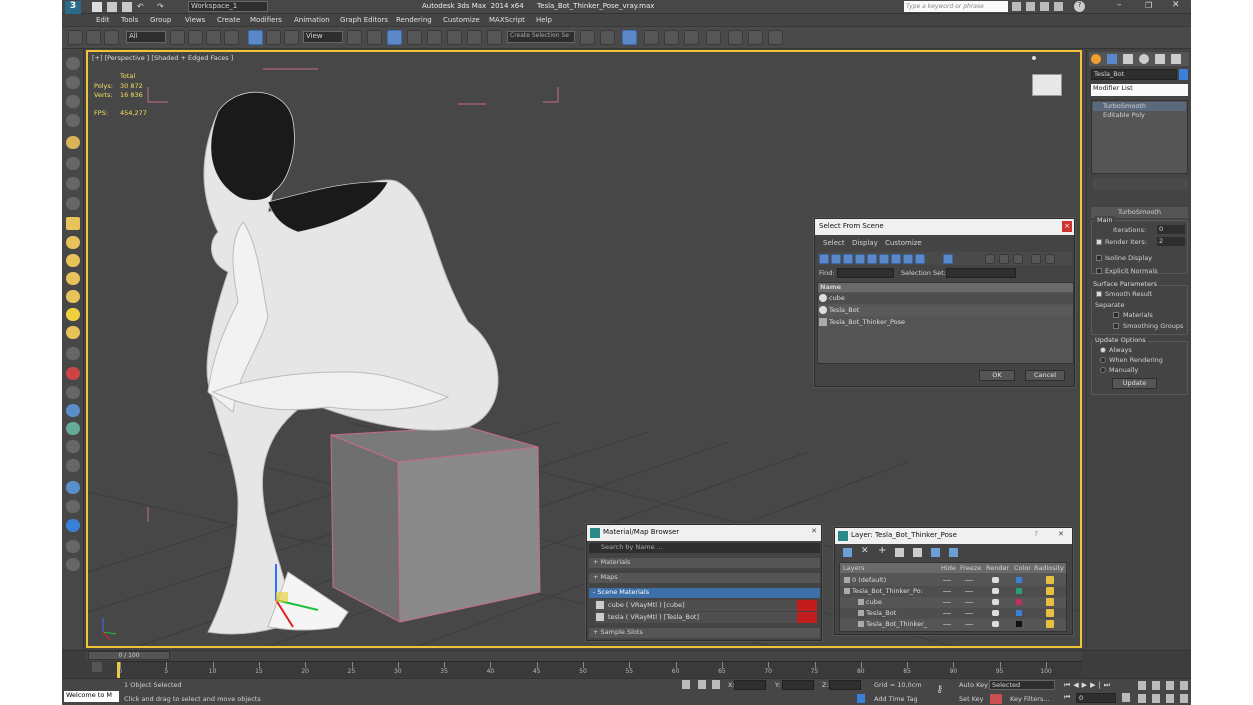  Describe the element at coordinates (73, 120) in the screenshot. I see `tool-4-icon` at that location.